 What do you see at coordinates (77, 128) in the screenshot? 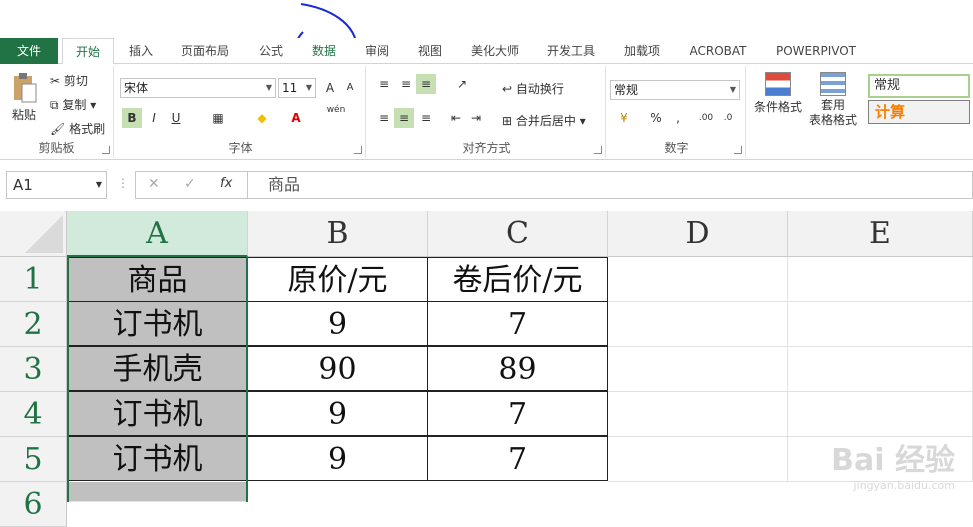
I see `format-painter-button: 🖌 格式刷` at bounding box center [77, 128].